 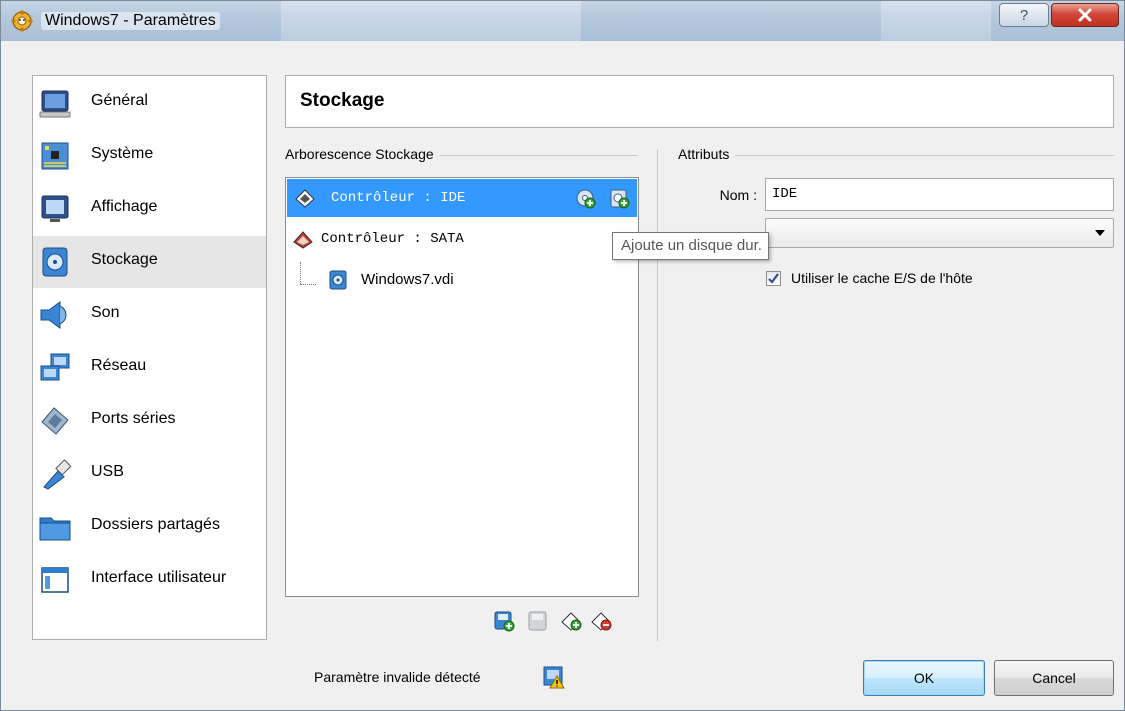 I want to click on close-button, so click(x=1085, y=15).